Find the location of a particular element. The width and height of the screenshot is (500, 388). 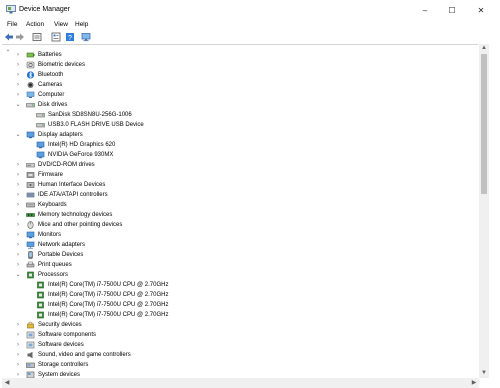

minimize-button: – is located at coordinates (425, 10).